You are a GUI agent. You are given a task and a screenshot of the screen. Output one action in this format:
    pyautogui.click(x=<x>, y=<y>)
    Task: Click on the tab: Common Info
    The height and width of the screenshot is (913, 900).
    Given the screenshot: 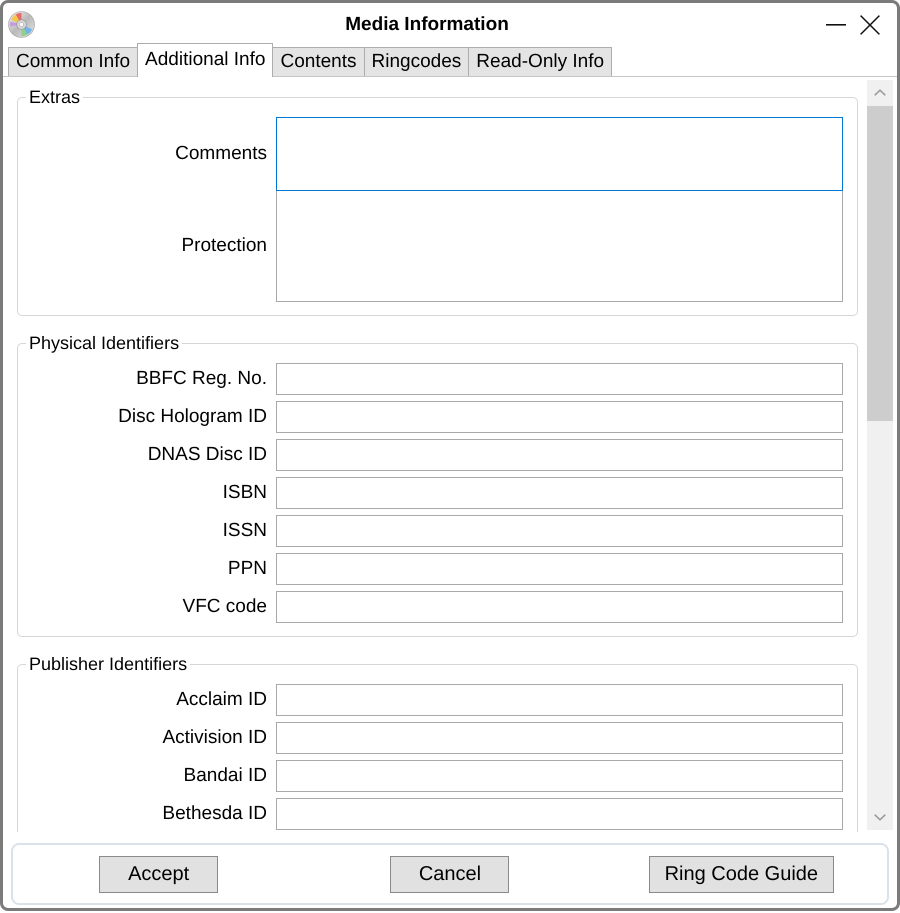 What is the action you would take?
    pyautogui.click(x=73, y=61)
    